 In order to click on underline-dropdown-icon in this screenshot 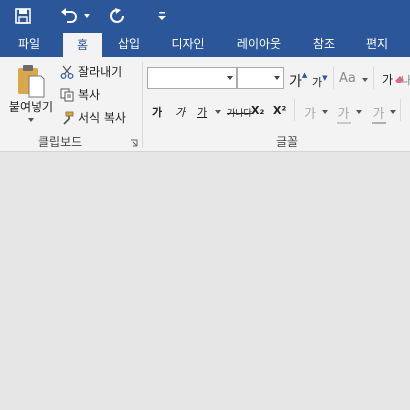, I will do `click(218, 112)`.